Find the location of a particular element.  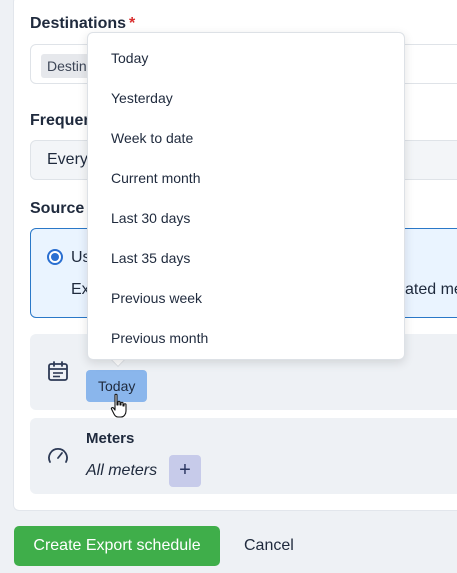

gauge-icon is located at coordinates (58, 455).